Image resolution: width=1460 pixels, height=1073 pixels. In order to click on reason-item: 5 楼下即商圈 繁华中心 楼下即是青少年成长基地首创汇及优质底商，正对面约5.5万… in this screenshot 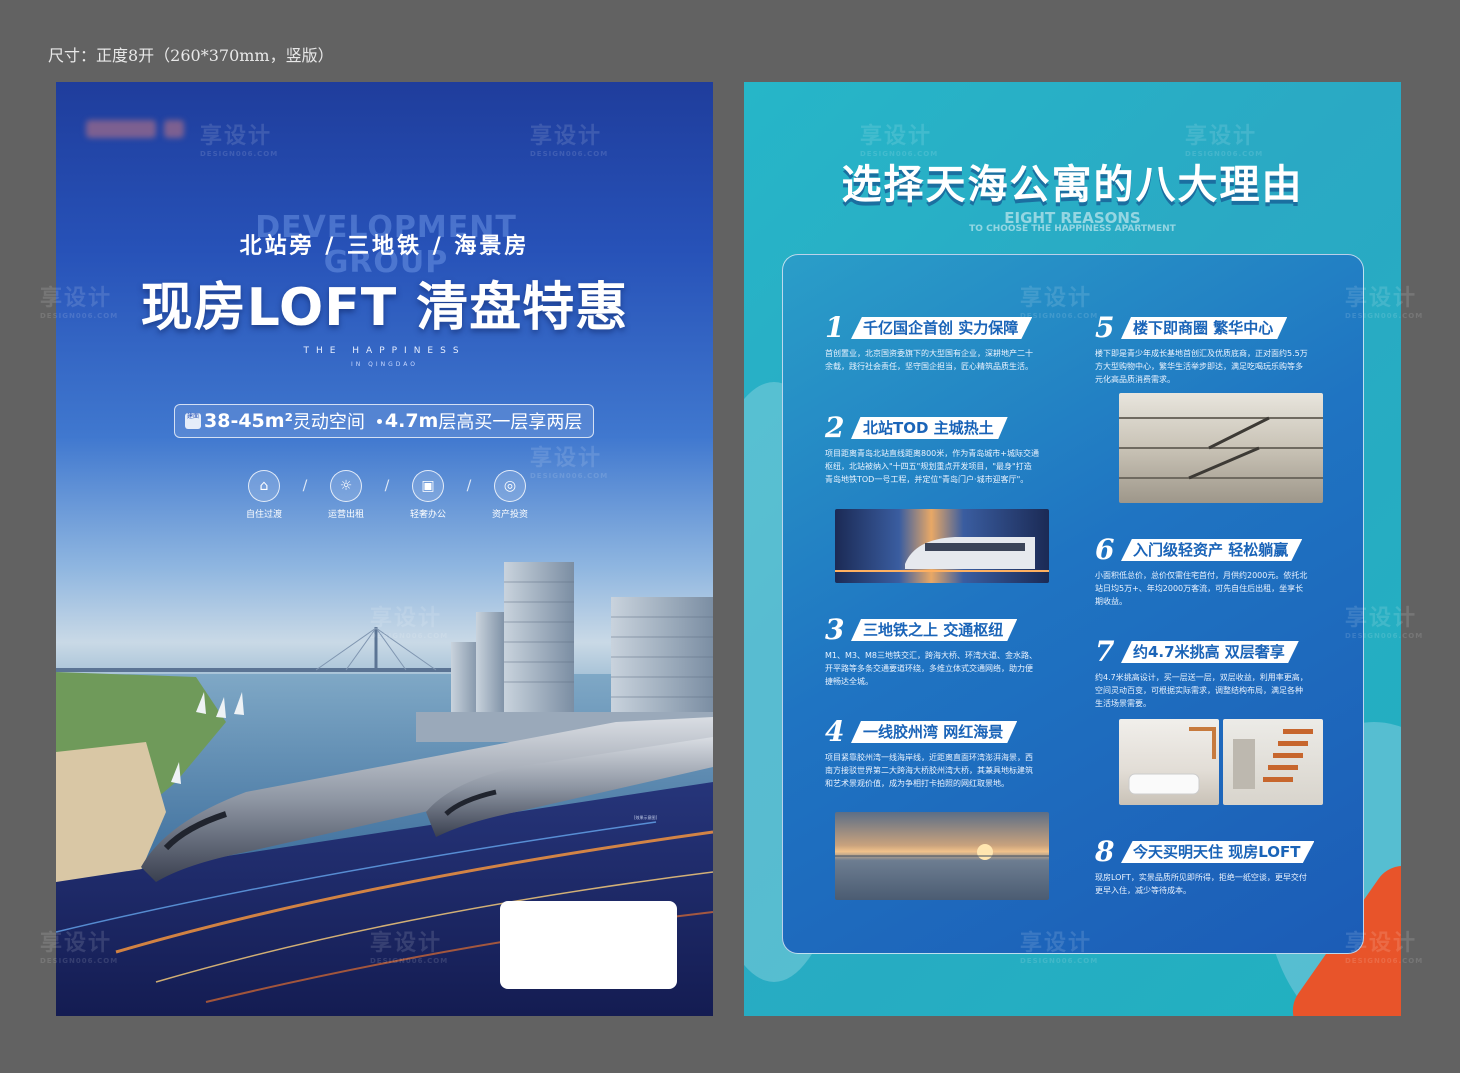, I will do `click(1205, 348)`.